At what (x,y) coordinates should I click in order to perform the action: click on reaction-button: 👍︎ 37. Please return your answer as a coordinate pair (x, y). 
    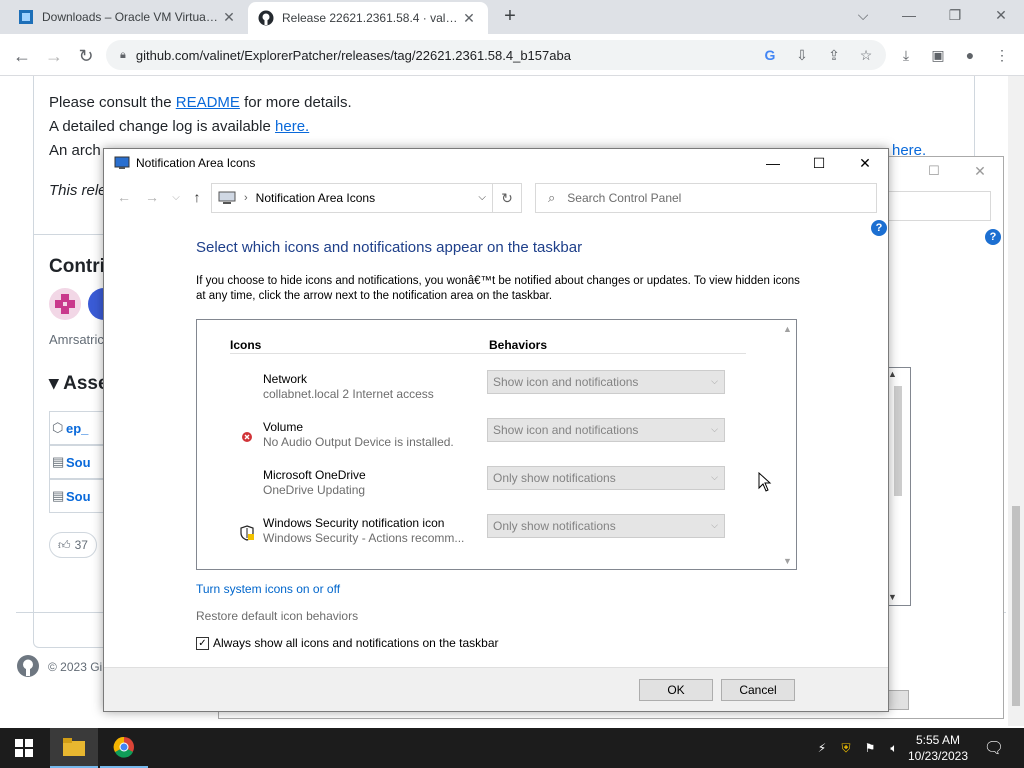
    Looking at the image, I should click on (73, 545).